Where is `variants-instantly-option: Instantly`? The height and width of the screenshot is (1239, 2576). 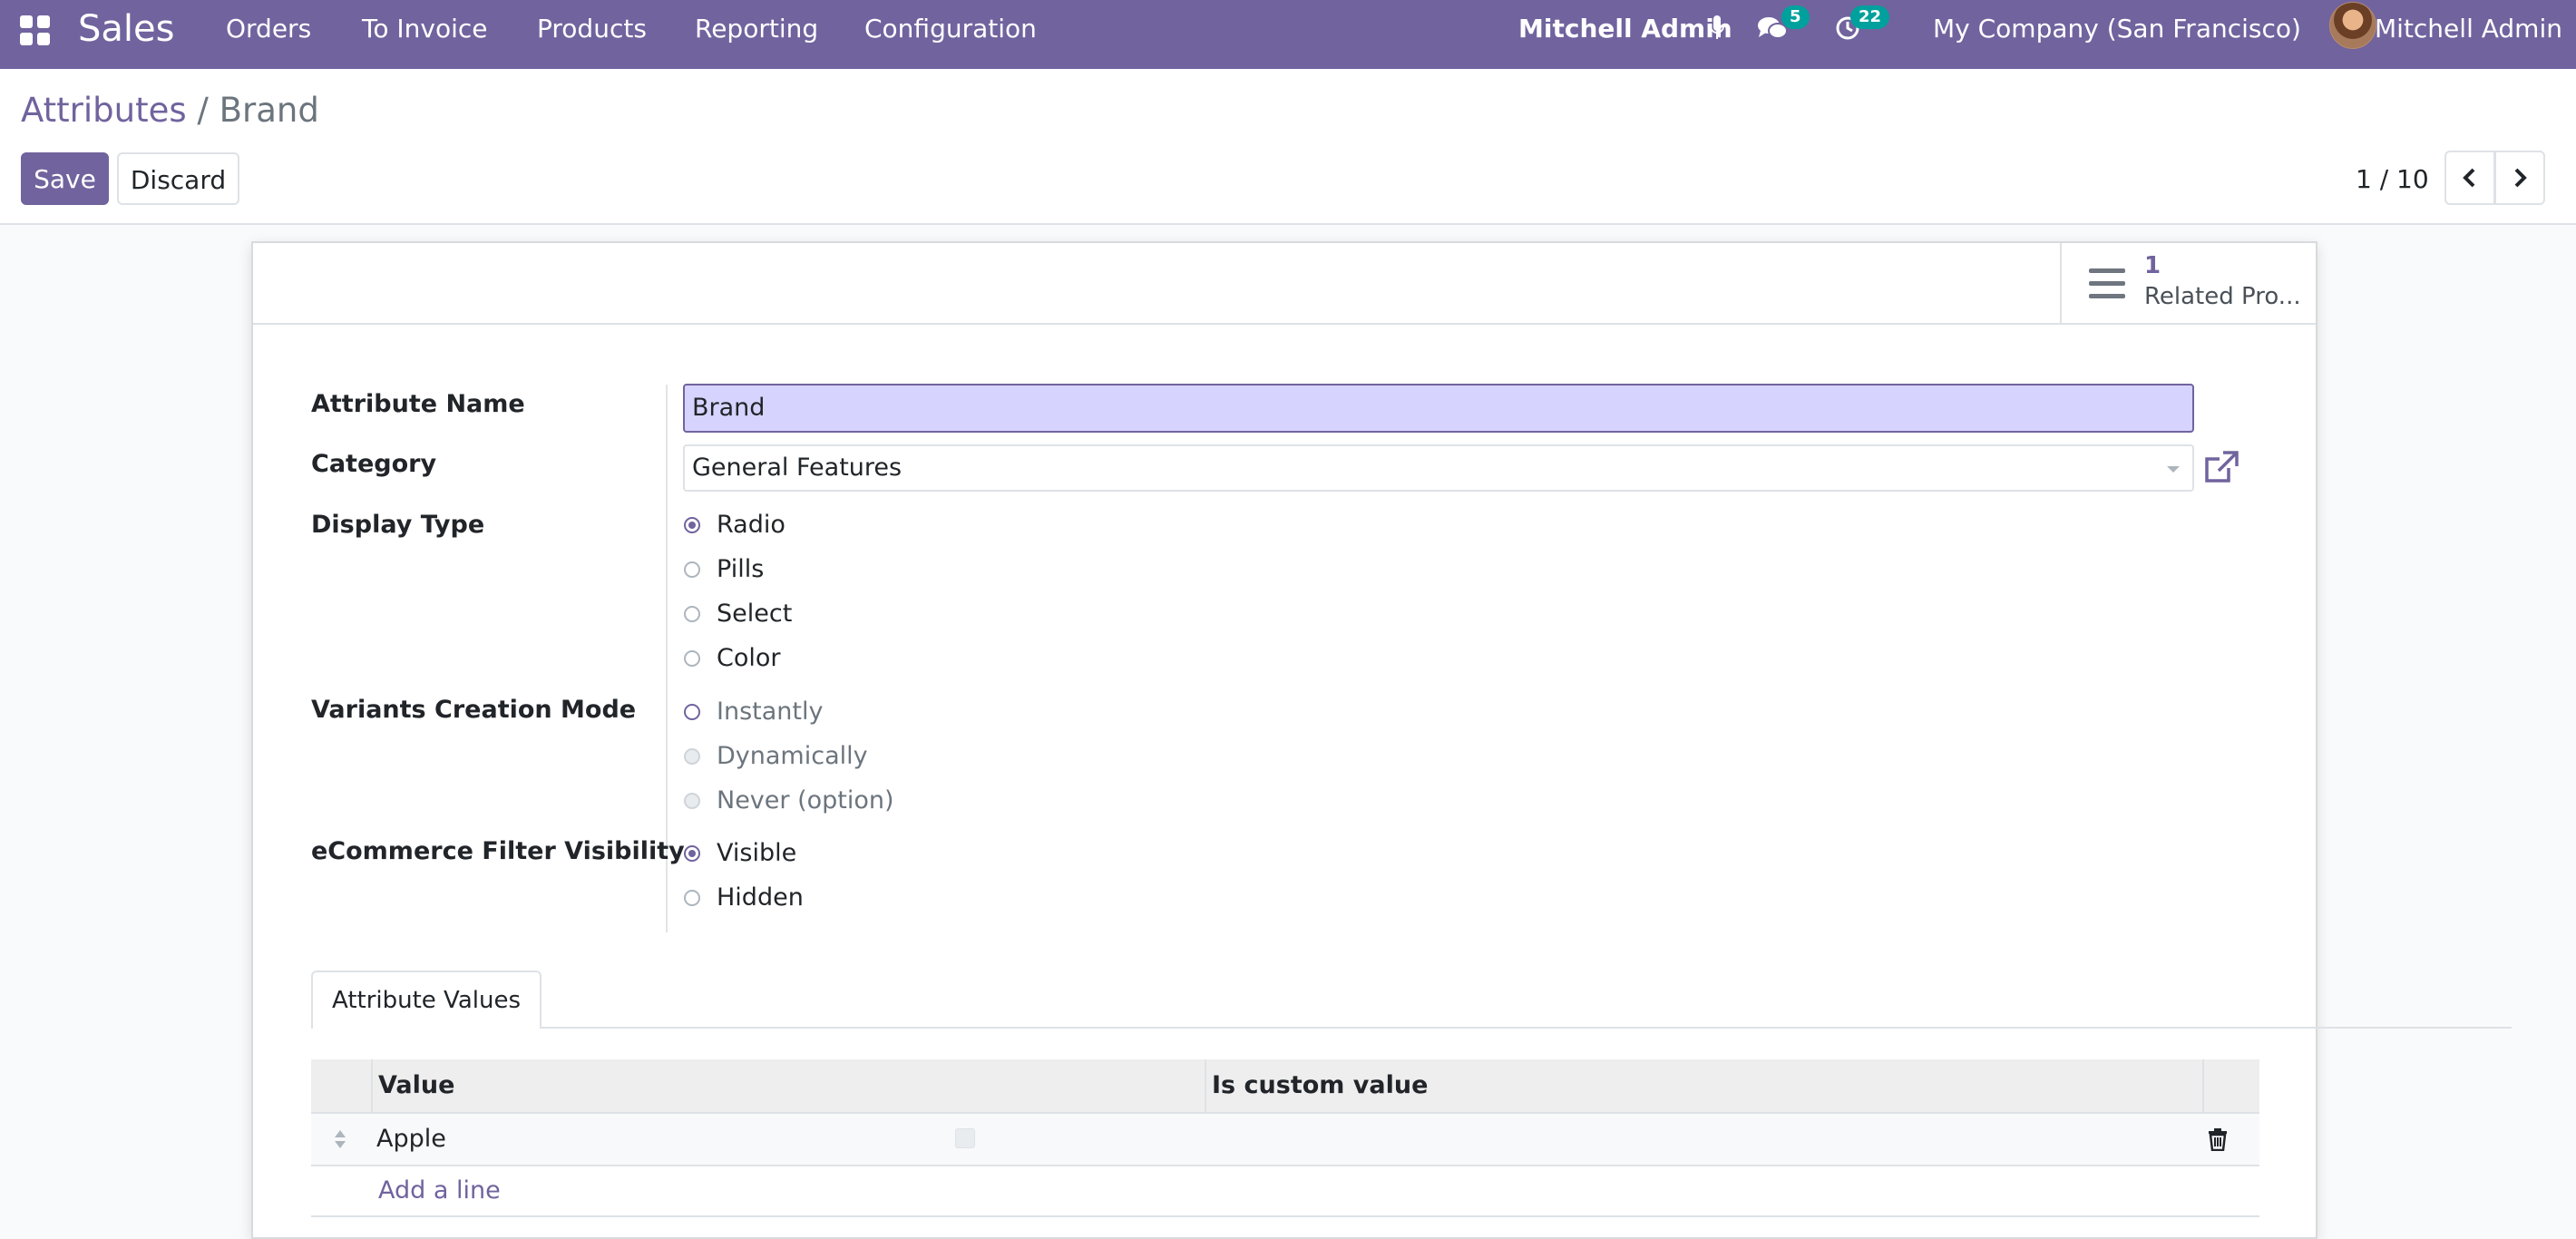
variants-instantly-option: Instantly is located at coordinates (753, 712).